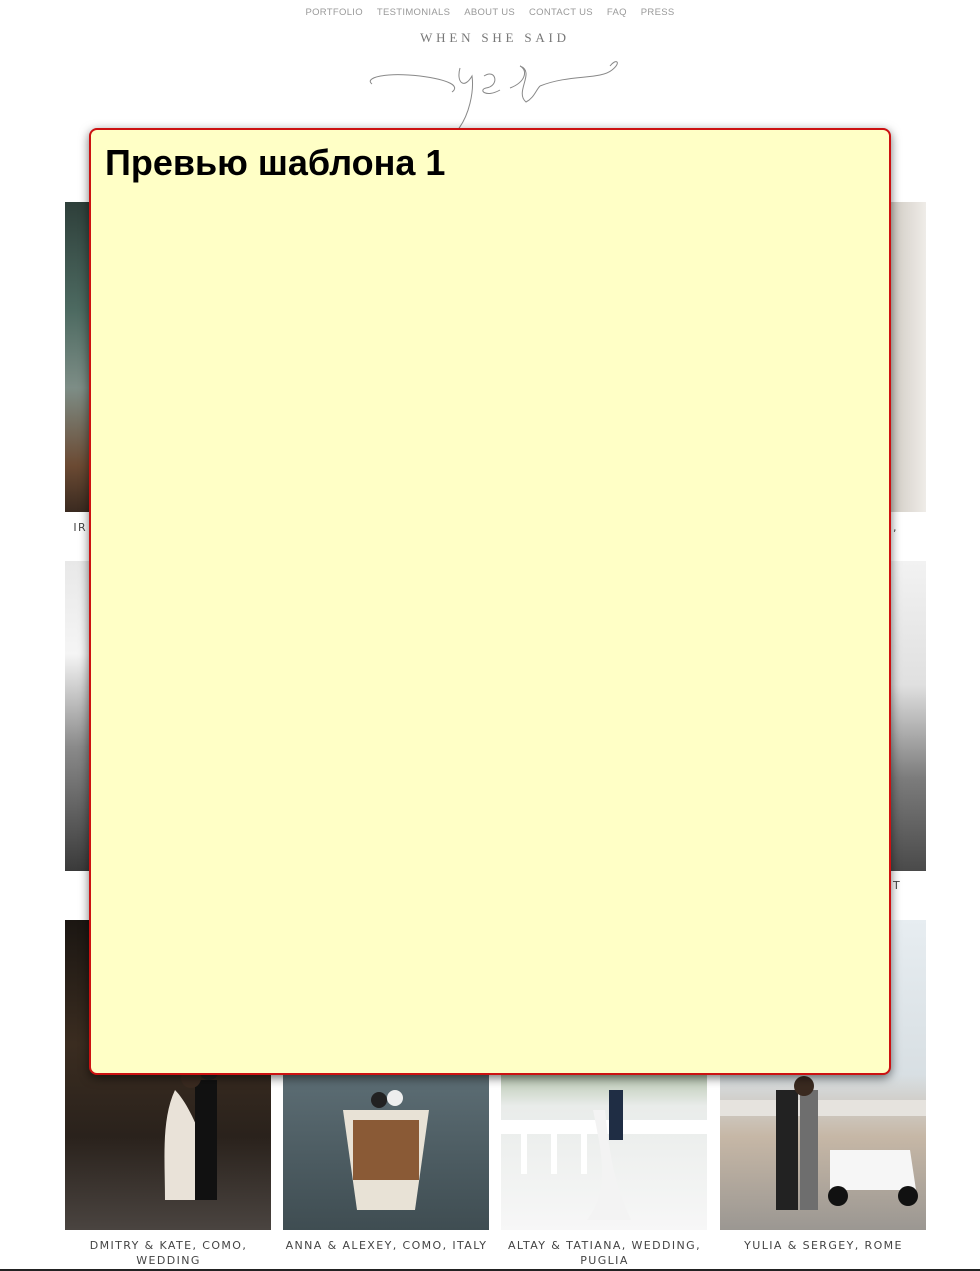 Image resolution: width=980 pixels, height=1271 pixels. I want to click on nav-portfolio: PORTFOLIO, so click(333, 12).